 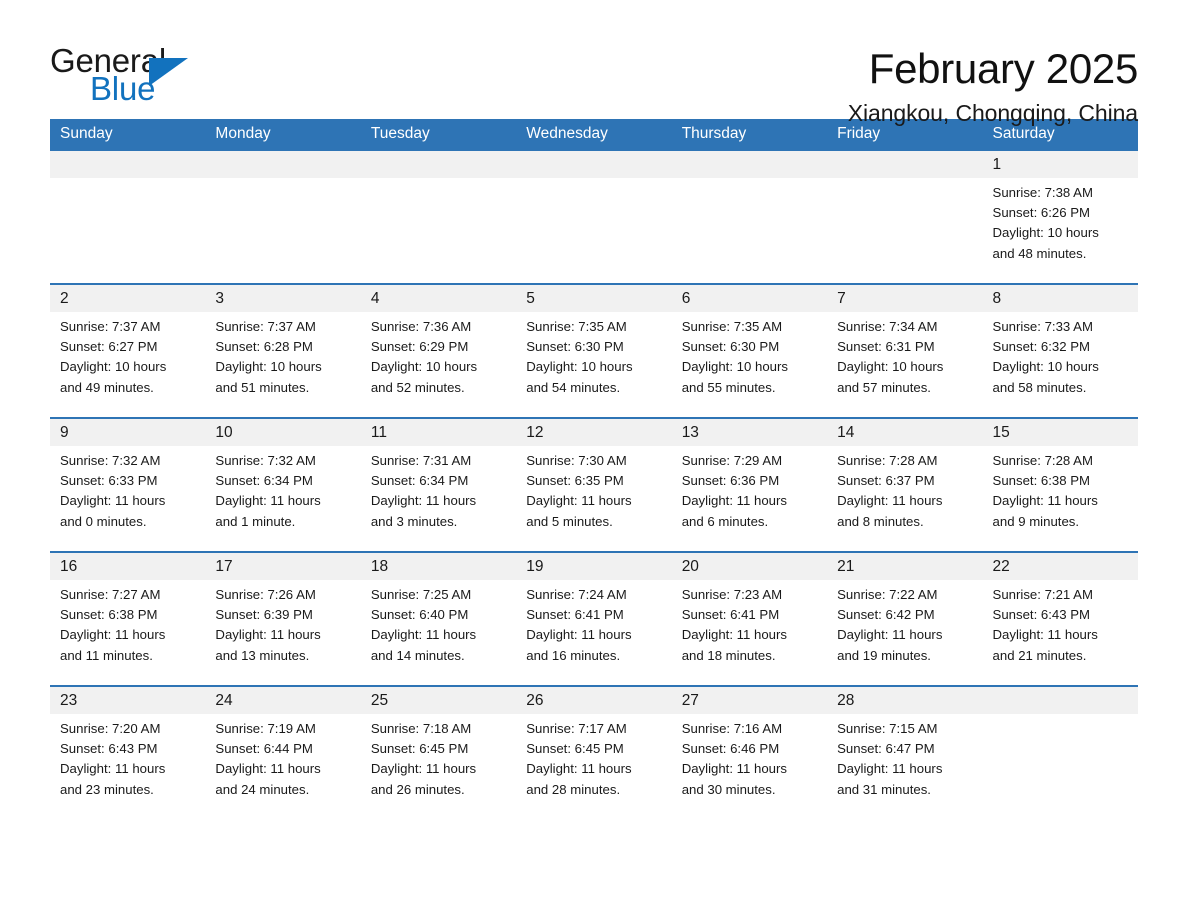 I want to click on day-number: 24, so click(x=283, y=701).